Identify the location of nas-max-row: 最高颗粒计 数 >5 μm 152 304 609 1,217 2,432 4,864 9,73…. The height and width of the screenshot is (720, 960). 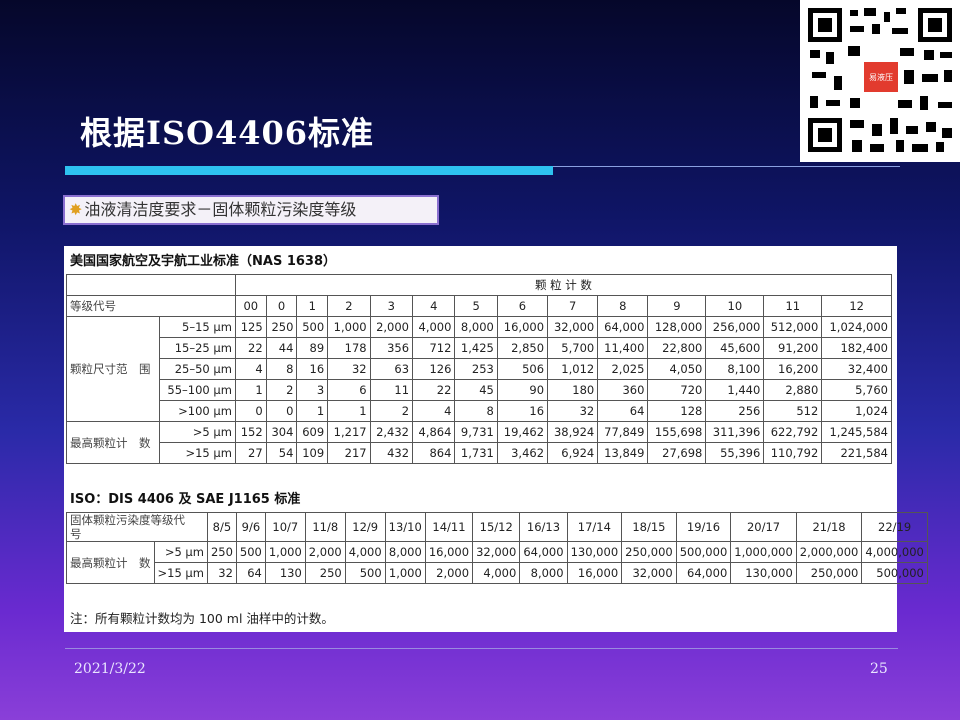
(479, 442).